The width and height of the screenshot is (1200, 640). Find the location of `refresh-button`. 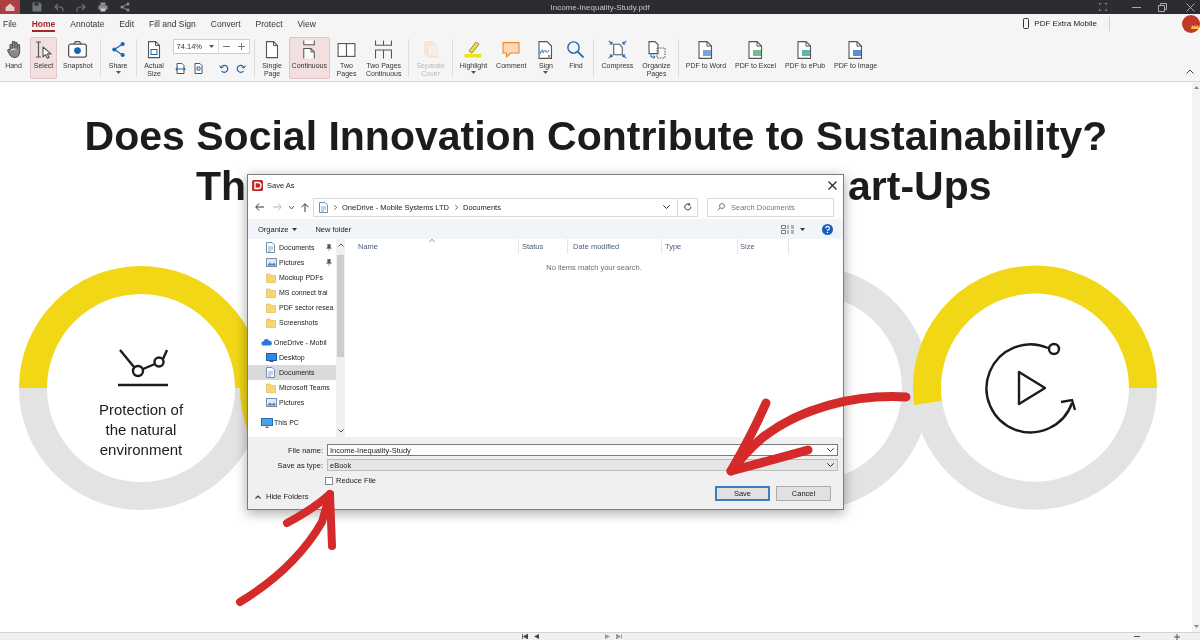

refresh-button is located at coordinates (688, 207).